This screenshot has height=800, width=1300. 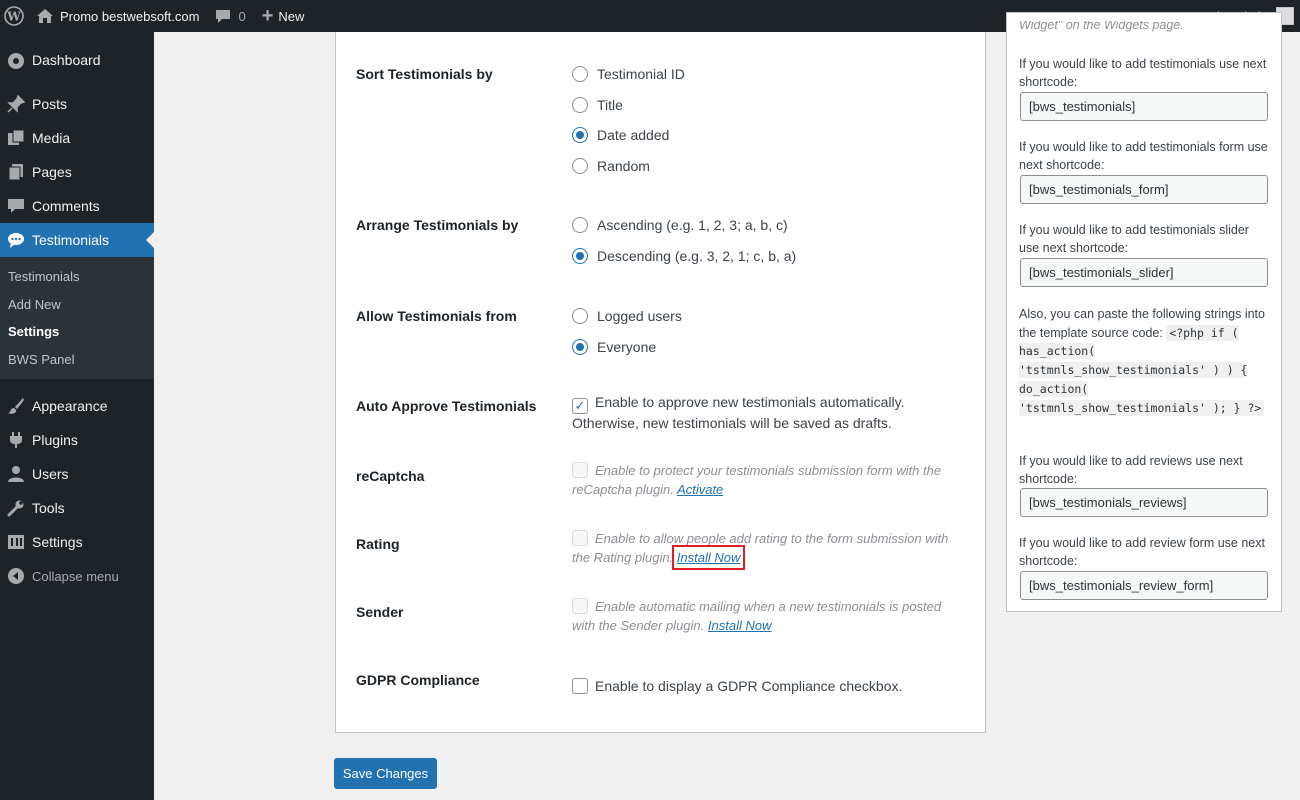 I want to click on sort-label: Sort Testimonials by, so click(x=424, y=74).